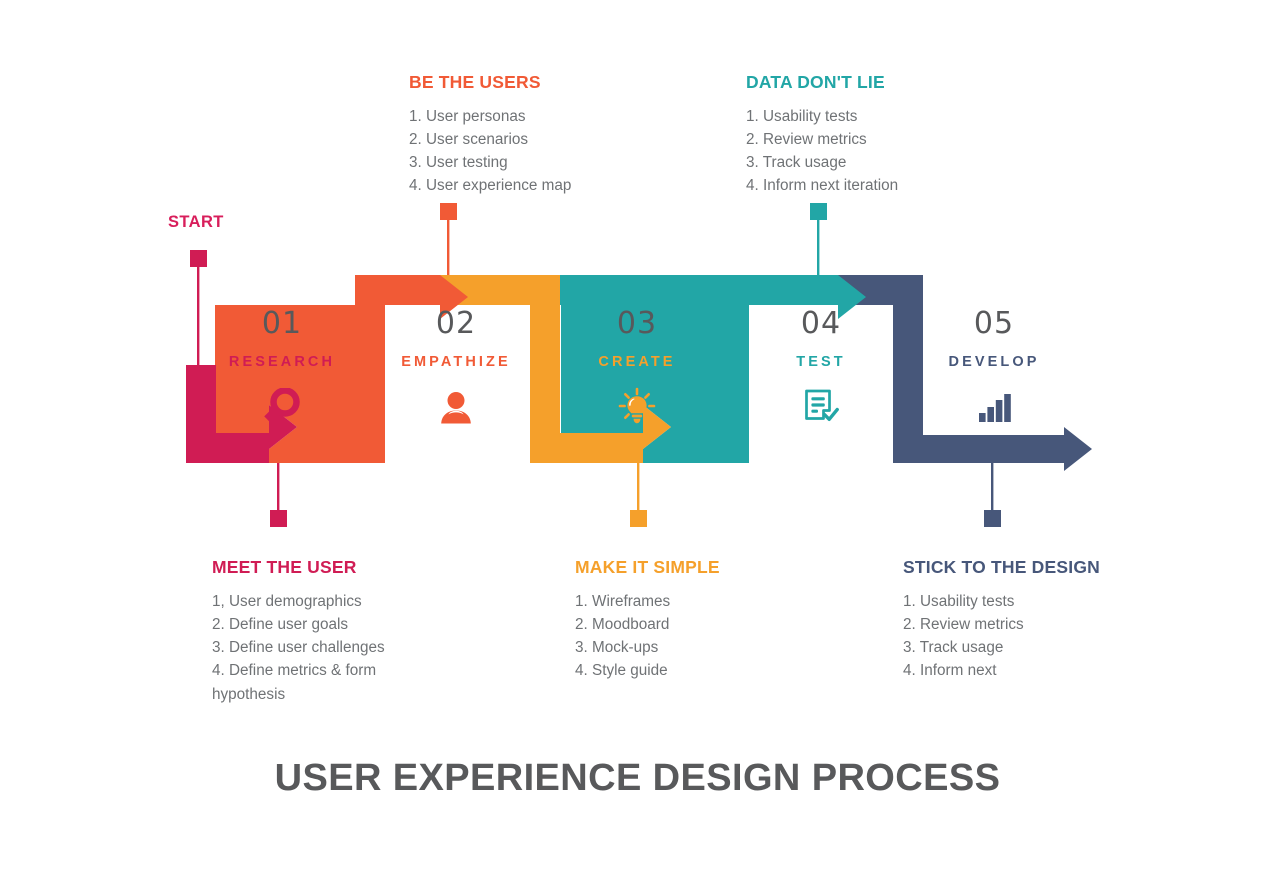 Image resolution: width=1275 pixels, height=872 pixels. Describe the element at coordinates (994, 362) in the screenshot. I see `step-label-05: DEVELOP` at that location.